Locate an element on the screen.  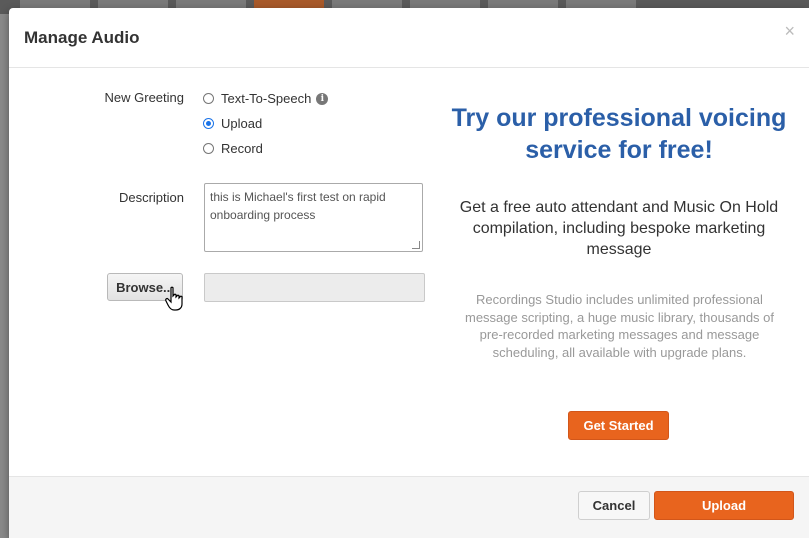
hand-cursor-icon is located at coordinates (174, 298).